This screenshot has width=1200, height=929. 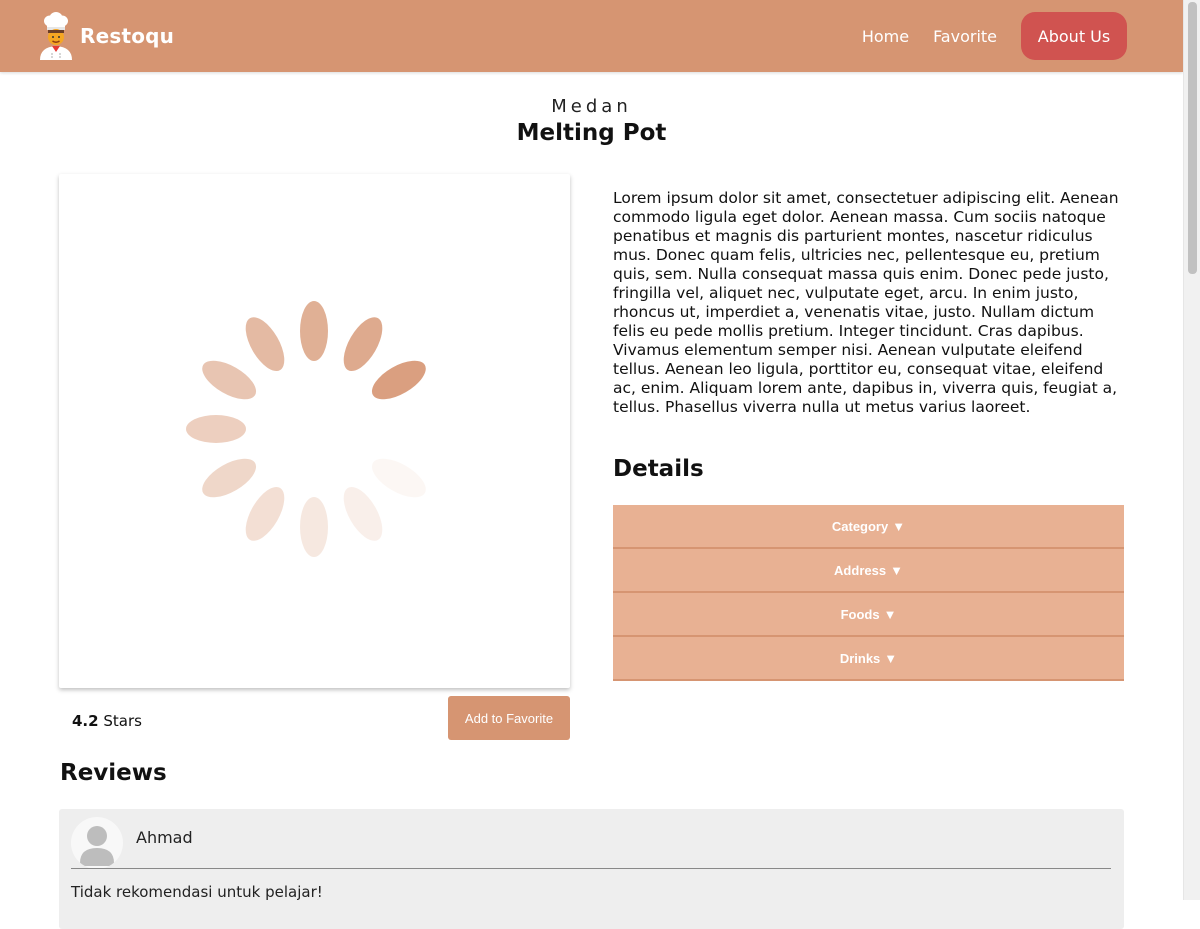 What do you see at coordinates (885, 36) in the screenshot?
I see `nav-home-link: Home` at bounding box center [885, 36].